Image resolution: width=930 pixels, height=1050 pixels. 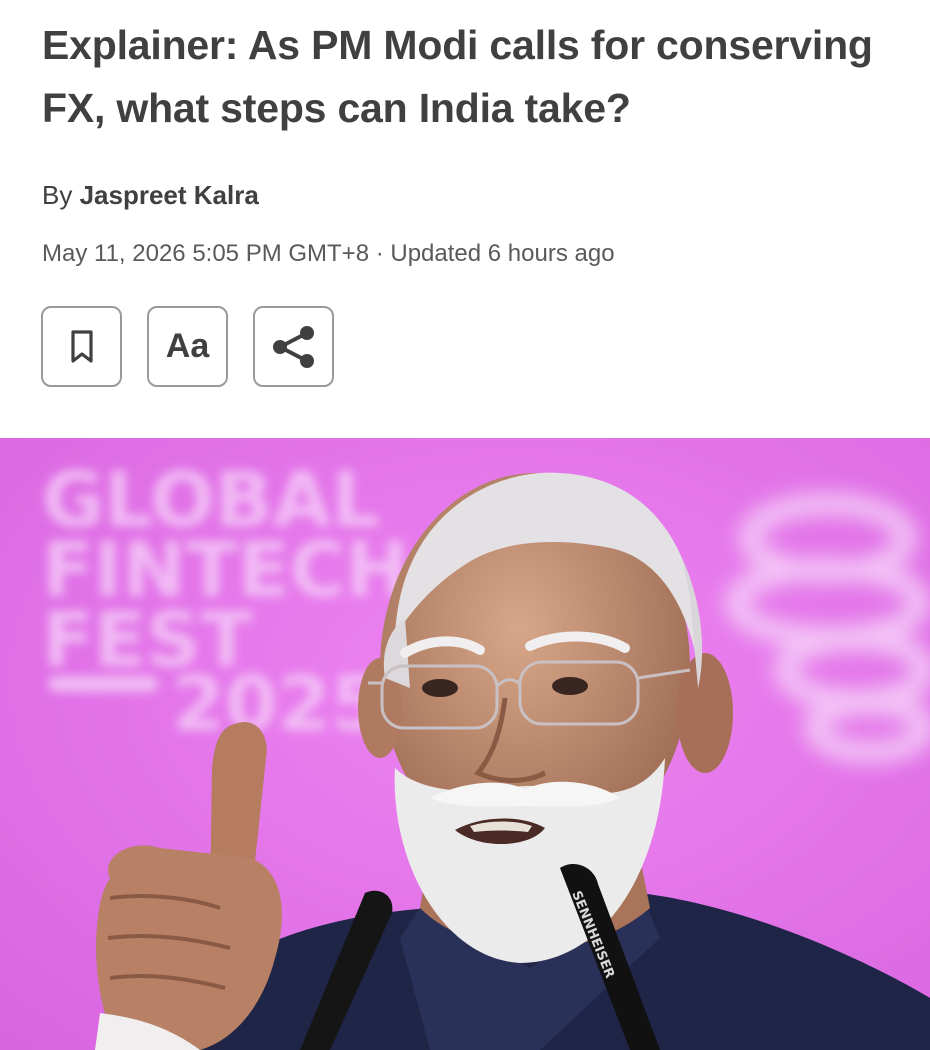 I want to click on share-button, so click(x=293, y=346).